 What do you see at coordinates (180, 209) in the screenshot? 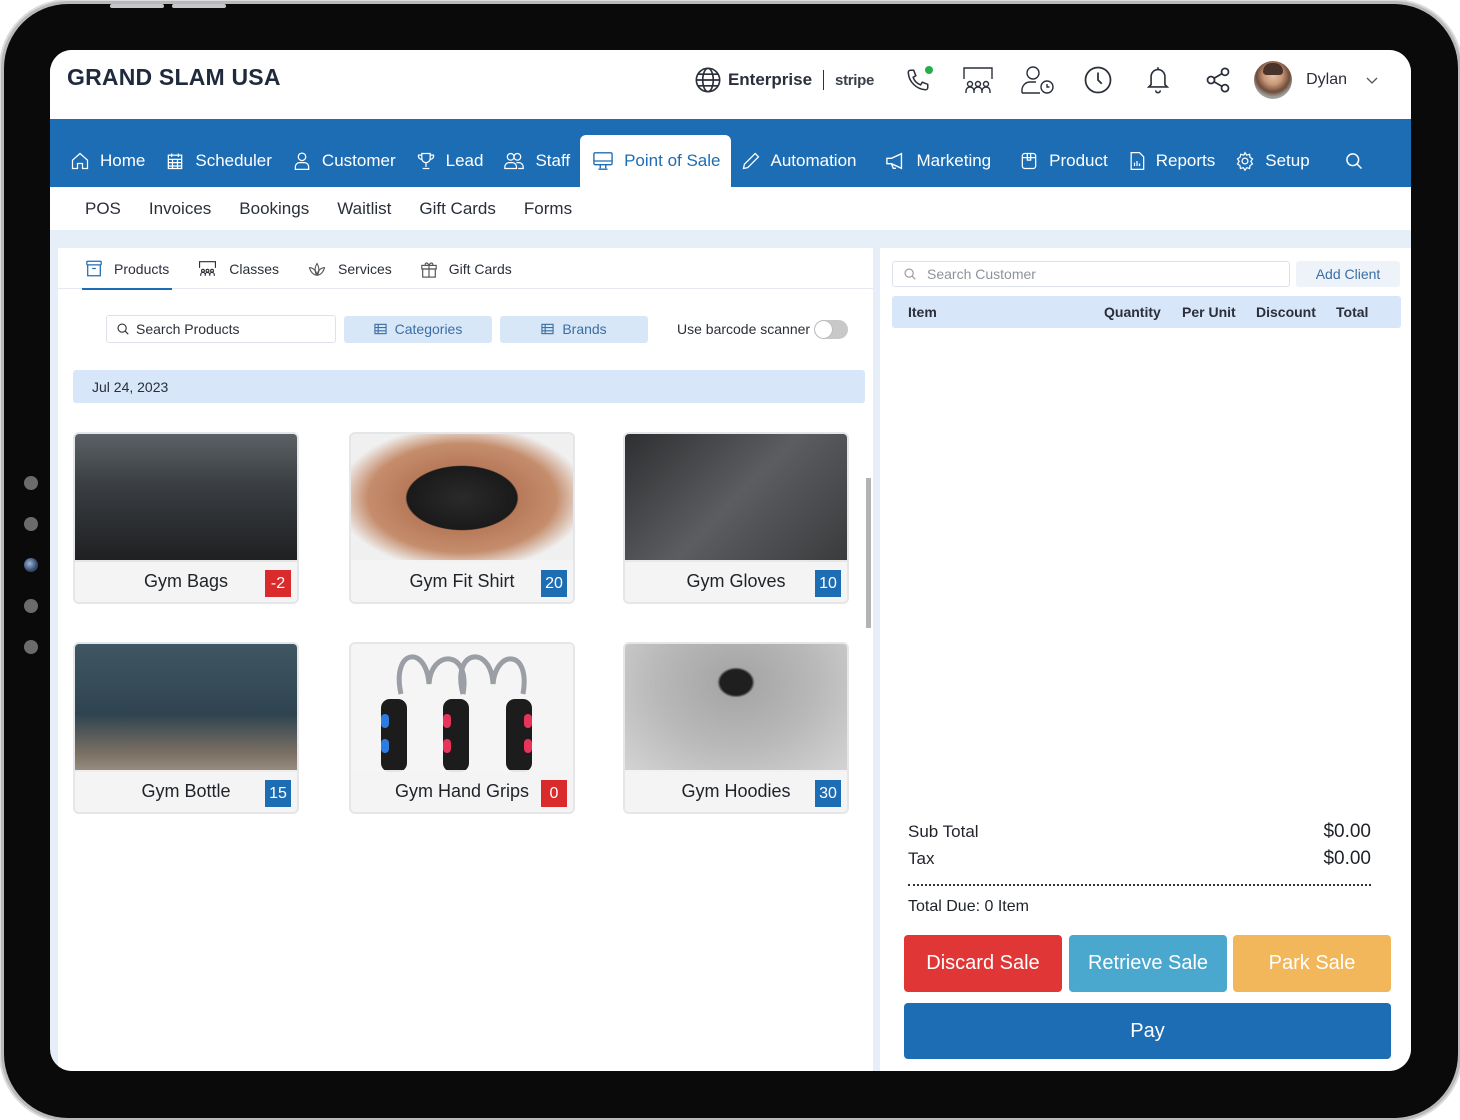
I see `subnav-invoices: Invoices` at bounding box center [180, 209].